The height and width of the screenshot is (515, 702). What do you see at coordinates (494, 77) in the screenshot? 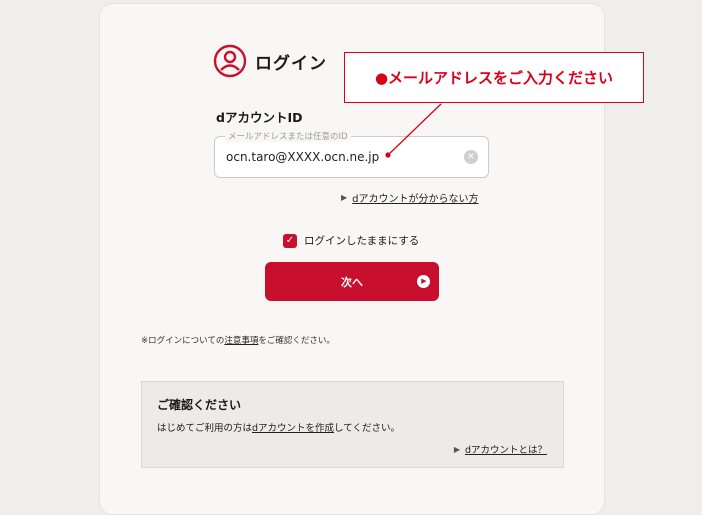
I see `instruction-callout: ●メールアドレスをご入力ください` at bounding box center [494, 77].